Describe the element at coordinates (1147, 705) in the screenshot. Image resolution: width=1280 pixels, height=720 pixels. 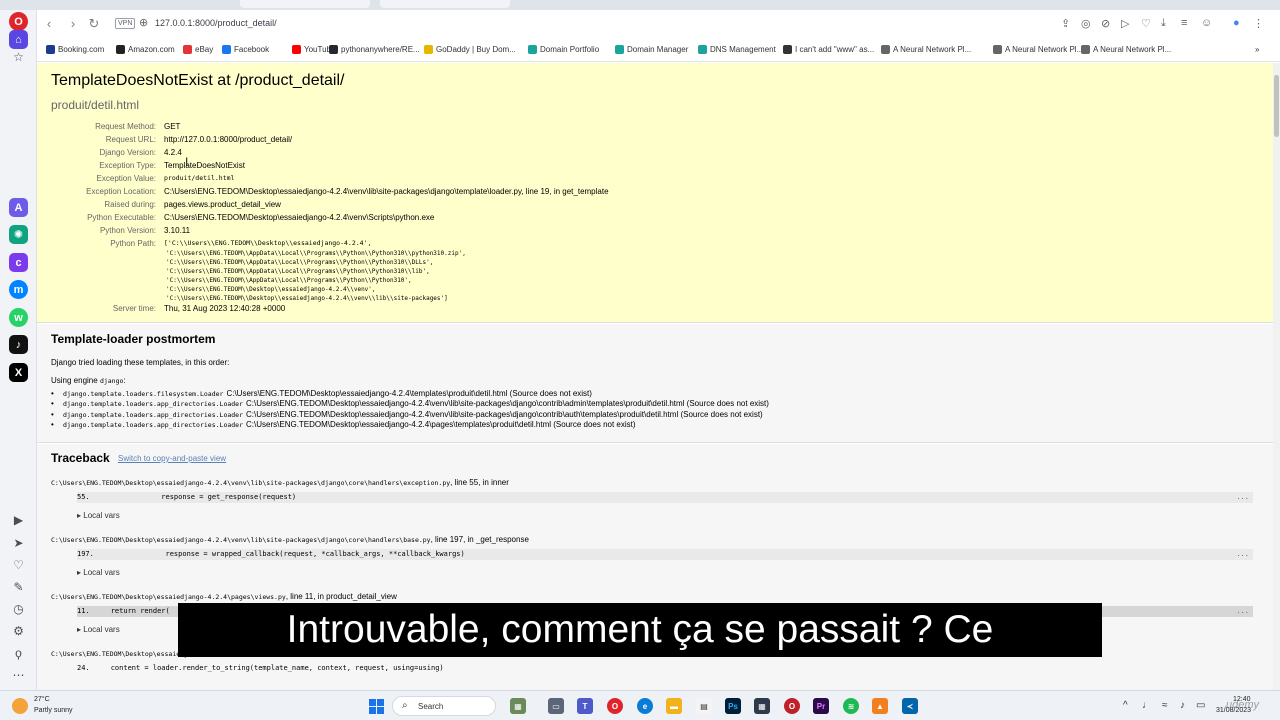
I see `microphone-icon: ♩` at that location.